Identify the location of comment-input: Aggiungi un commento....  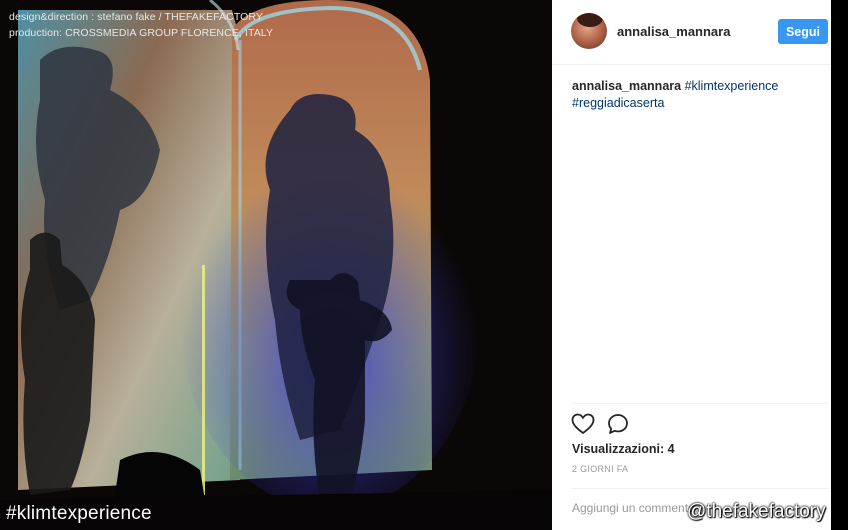
(638, 508).